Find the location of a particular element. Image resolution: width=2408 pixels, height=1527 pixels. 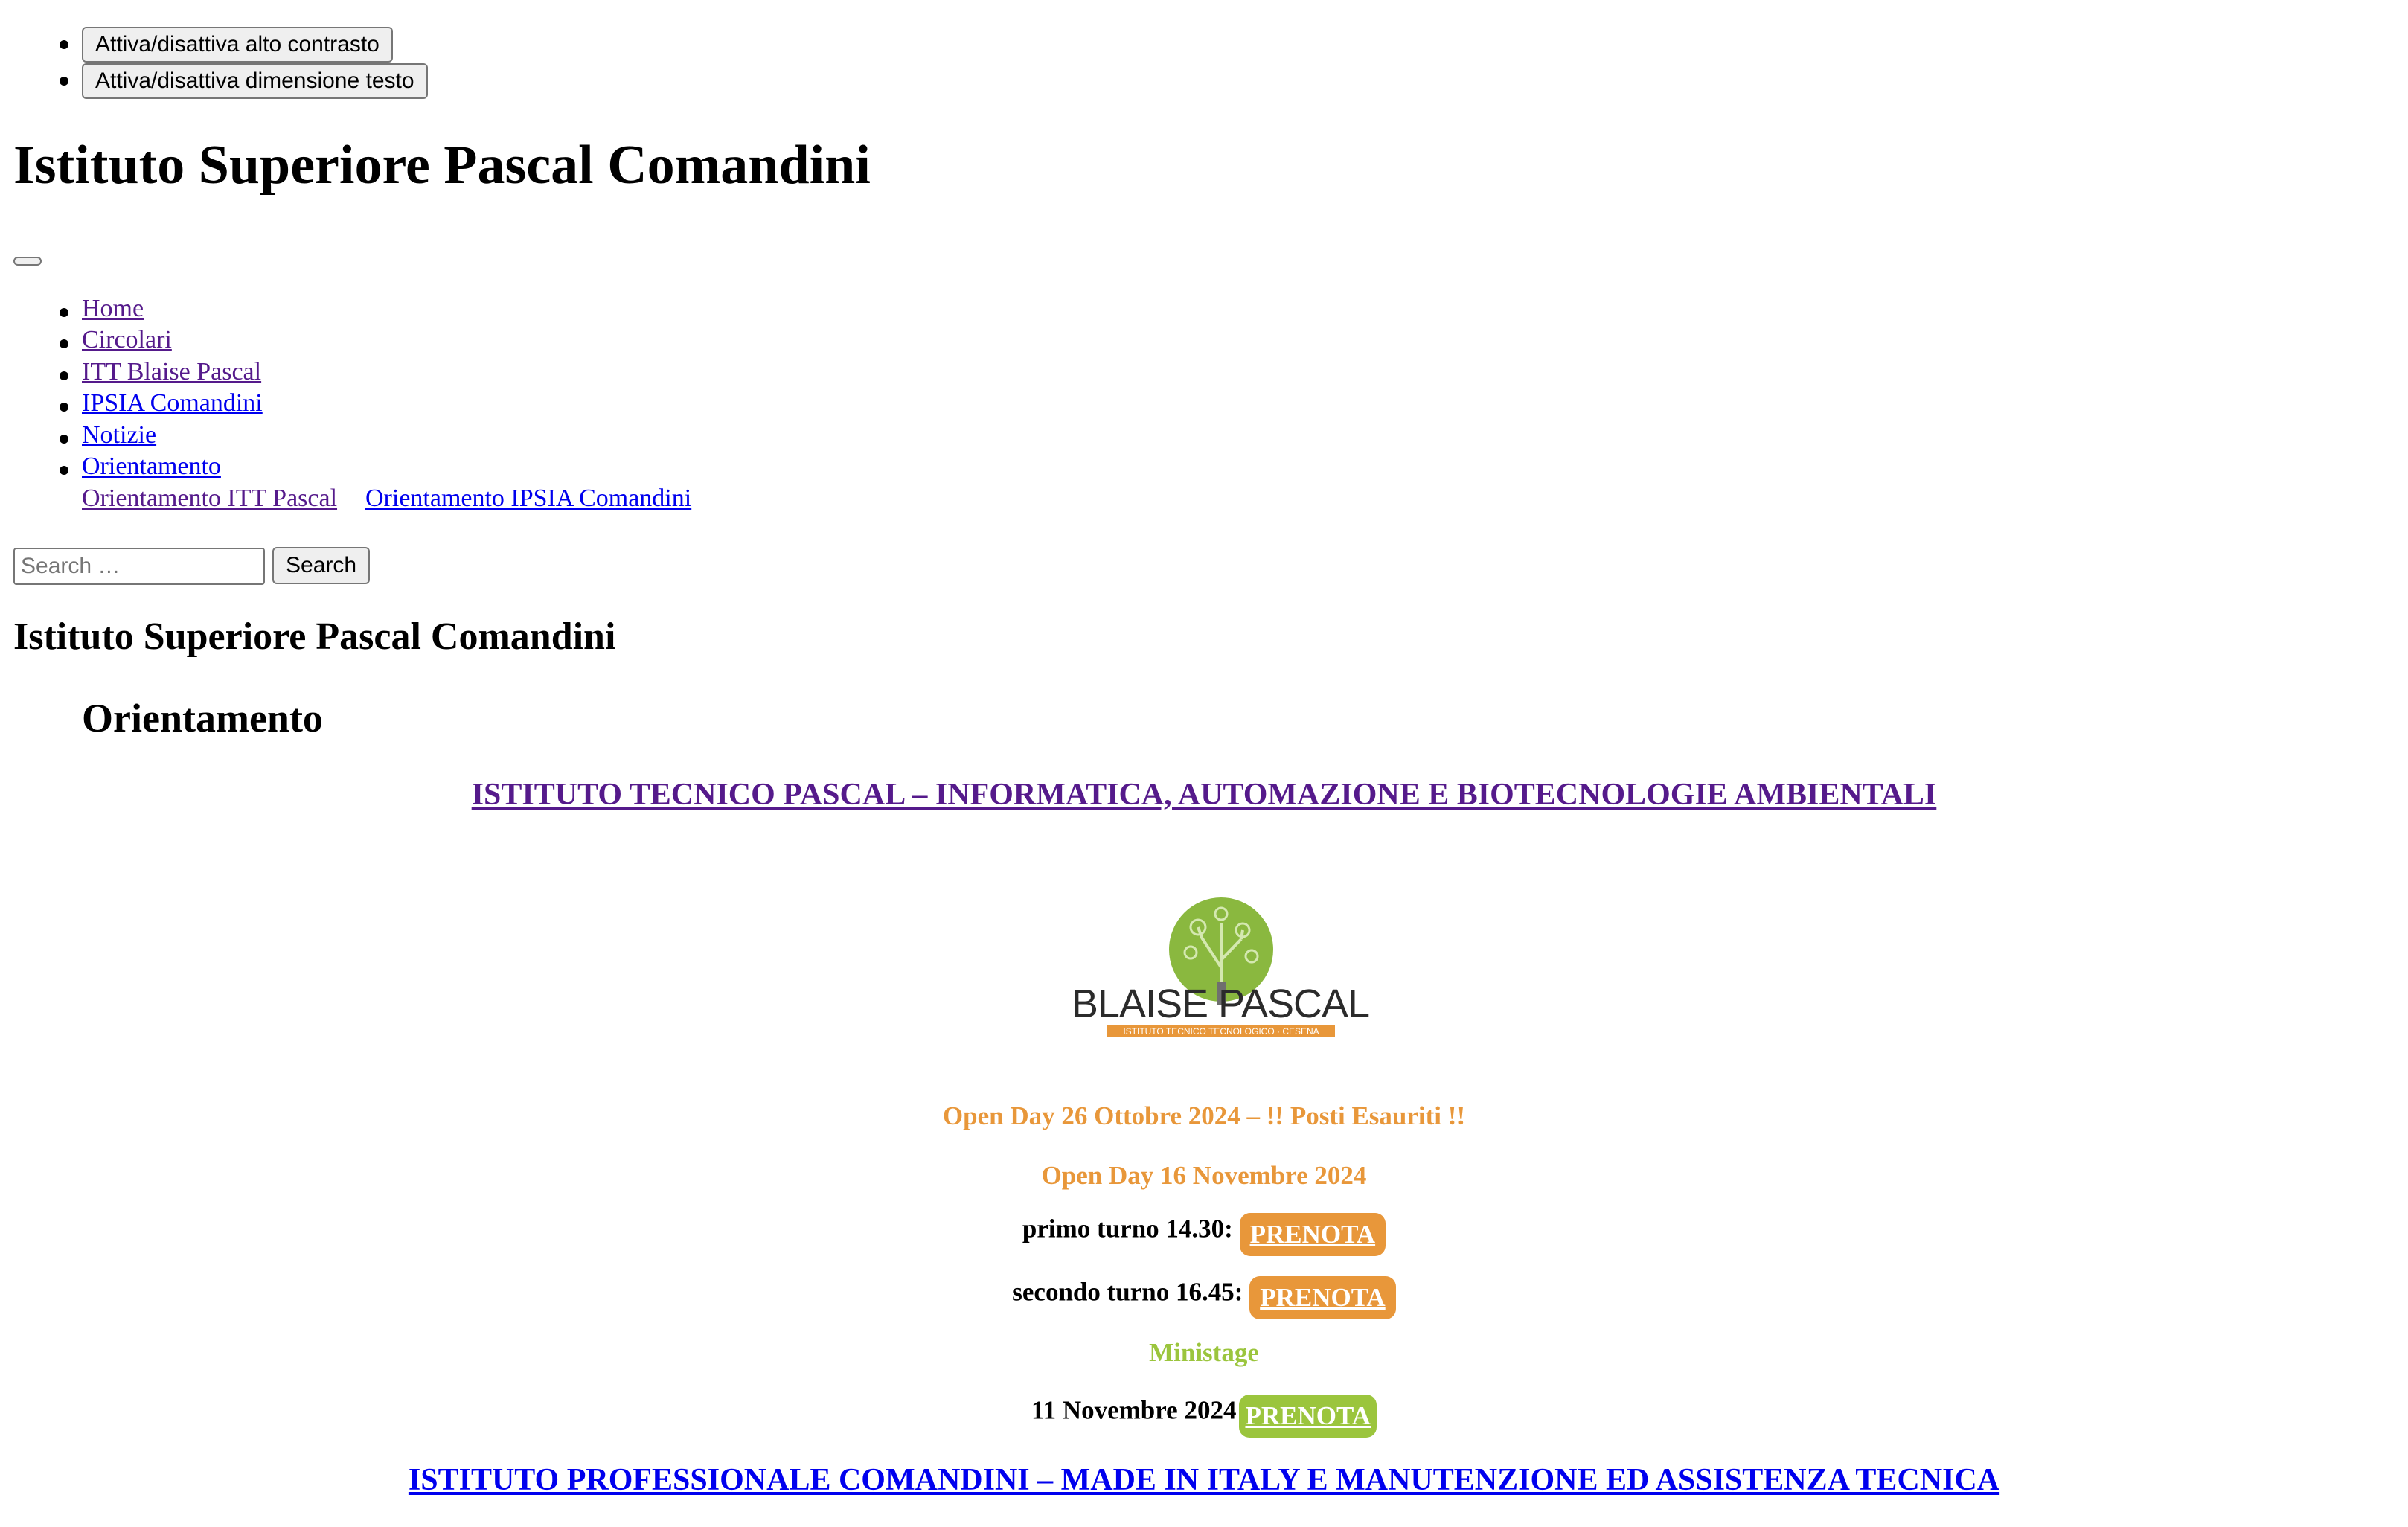

submenu-item-orientamento-ipsia-comandini: Orientamento IPSIA Comandini is located at coordinates (528, 498).